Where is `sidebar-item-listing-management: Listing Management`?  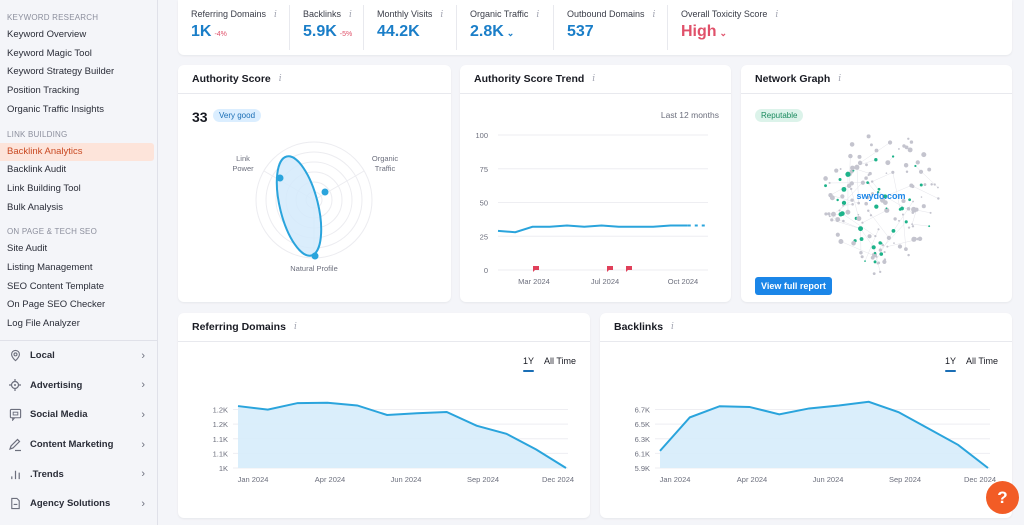
sidebar-item-listing-management: Listing Management is located at coordinates (77, 268).